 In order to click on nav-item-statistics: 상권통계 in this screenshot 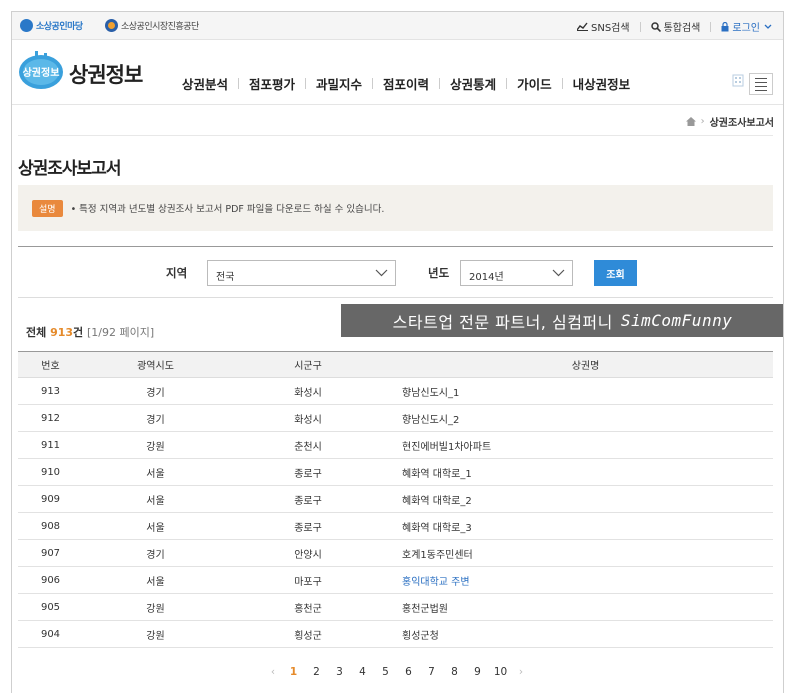, I will do `click(473, 83)`.